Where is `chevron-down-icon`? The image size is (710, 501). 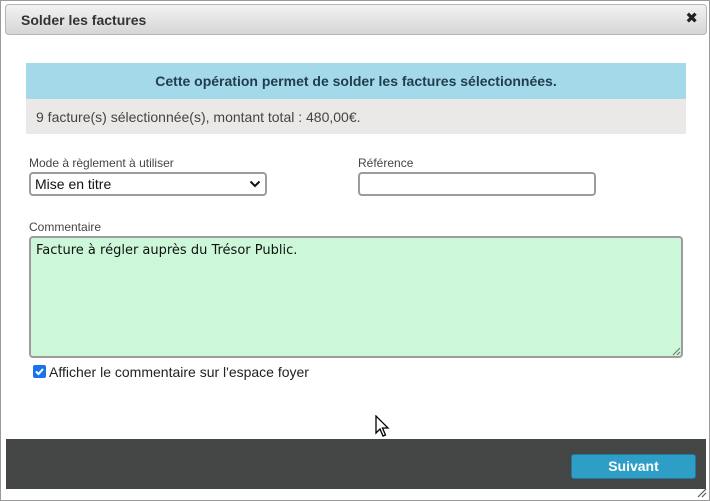
chevron-down-icon is located at coordinates (255, 184).